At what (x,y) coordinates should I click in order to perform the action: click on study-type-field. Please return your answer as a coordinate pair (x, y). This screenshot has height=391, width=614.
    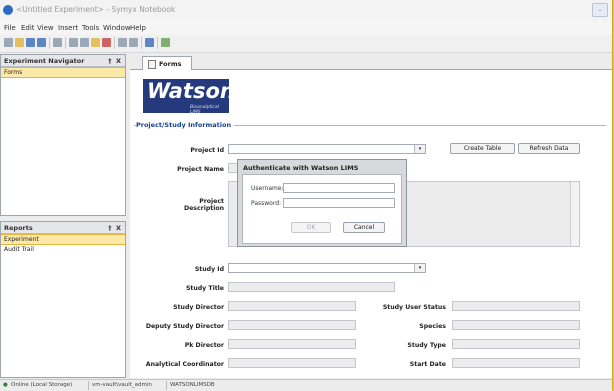
    Looking at the image, I should click on (516, 344).